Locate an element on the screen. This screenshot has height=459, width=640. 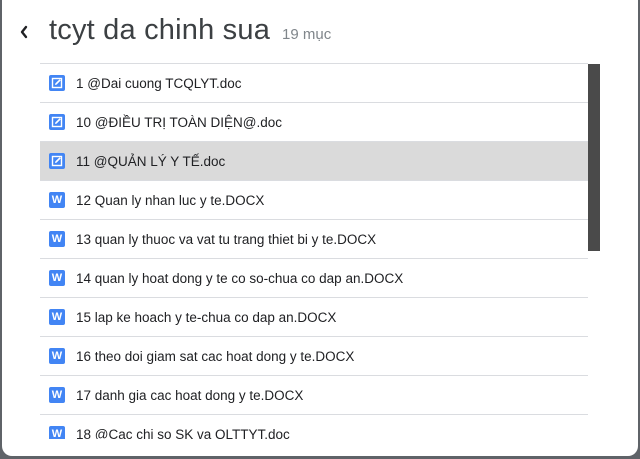
file-name: 18 @Cac chi so SK va QLTTYT.doc is located at coordinates (183, 433).